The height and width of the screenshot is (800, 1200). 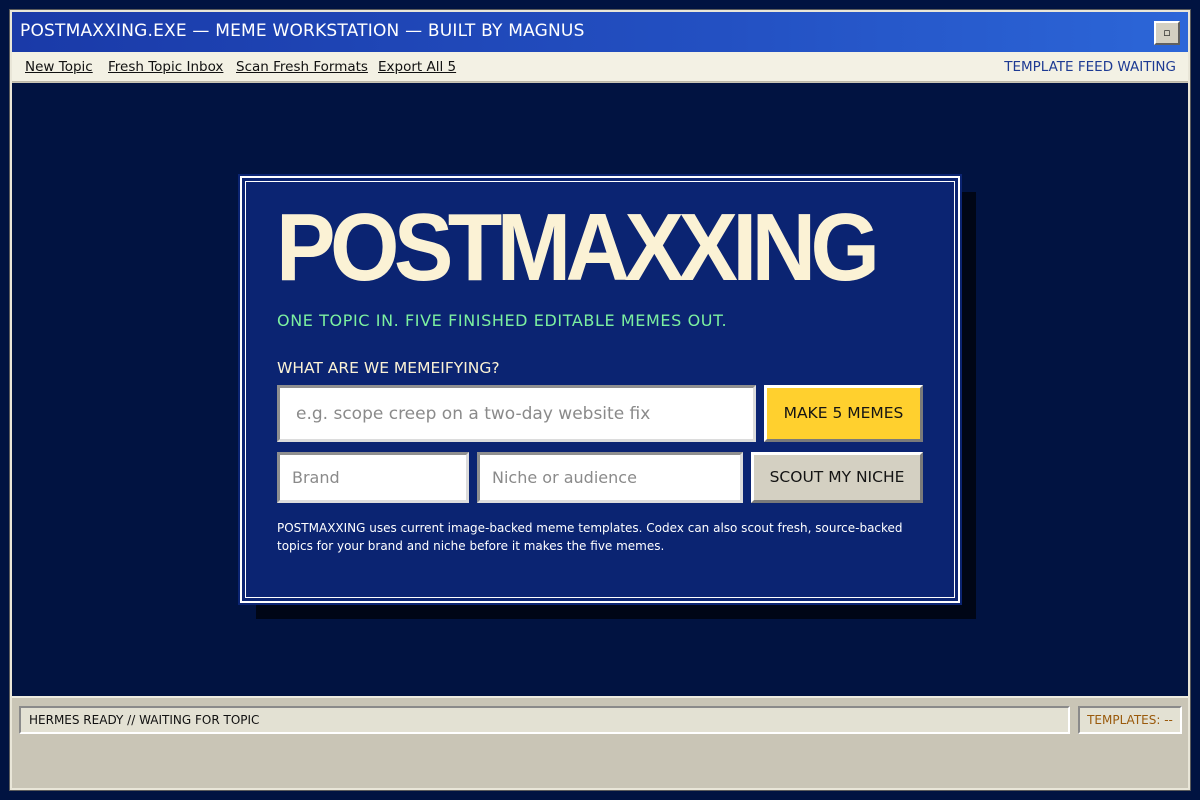 I want to click on menu-new-topic: New Topic, so click(x=59, y=67).